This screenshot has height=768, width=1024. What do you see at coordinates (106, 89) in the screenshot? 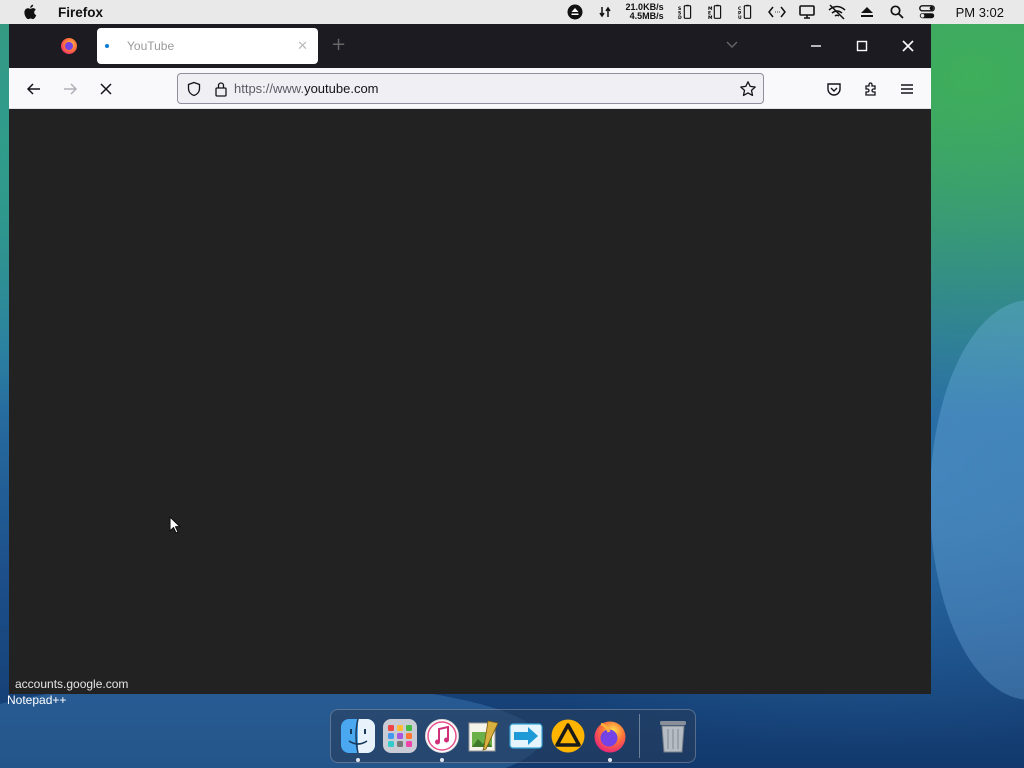
I see `stop-loading-button` at bounding box center [106, 89].